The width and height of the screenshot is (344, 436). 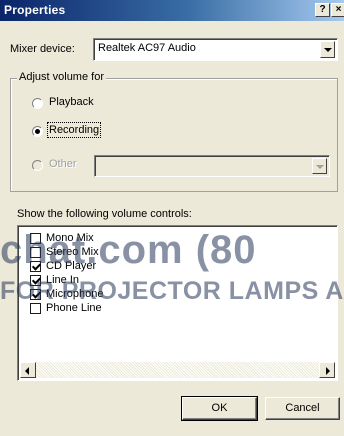 What do you see at coordinates (61, 77) in the screenshot?
I see `adjust-volume-title: Adjust volume for` at bounding box center [61, 77].